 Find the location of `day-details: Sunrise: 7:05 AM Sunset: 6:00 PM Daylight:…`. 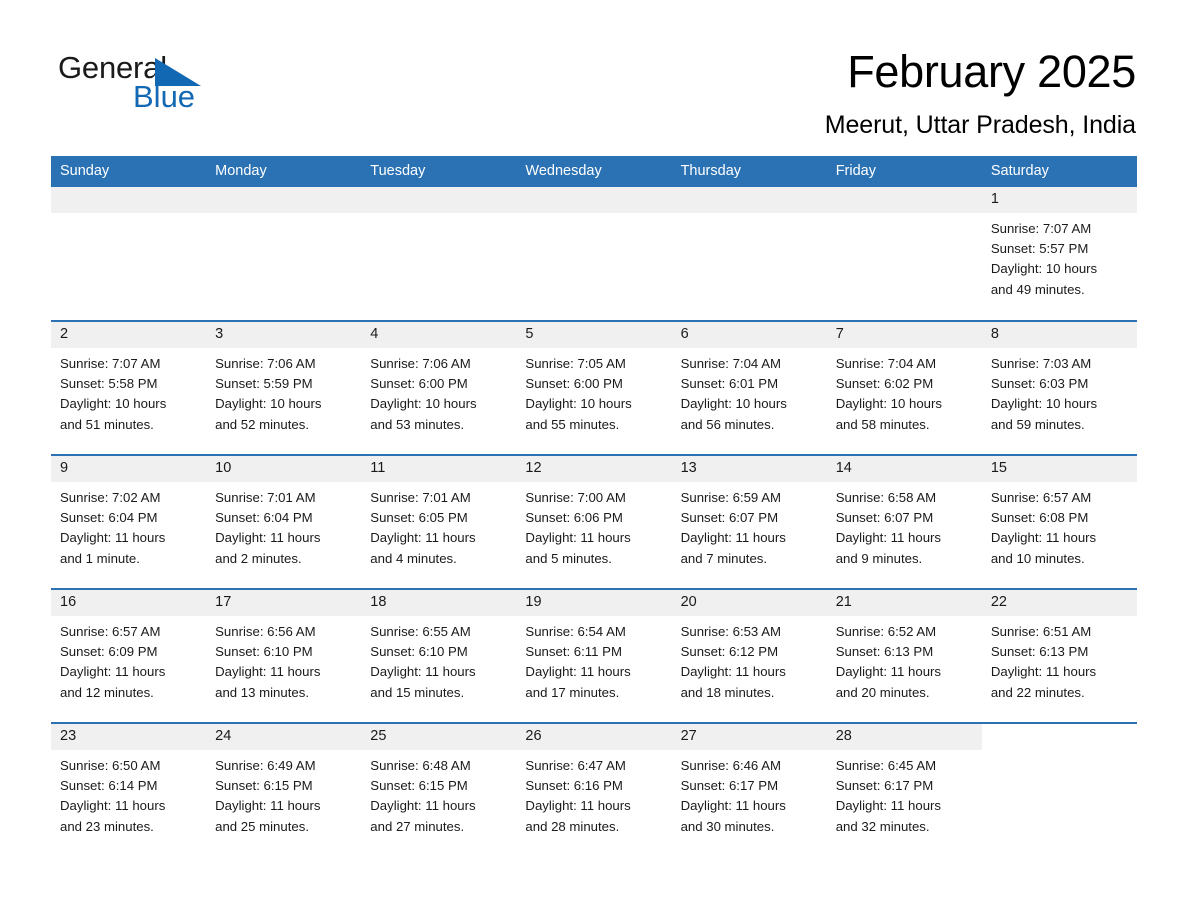

day-details: Sunrise: 7:05 AM Sunset: 6:00 PM Daylight:… is located at coordinates (593, 391).